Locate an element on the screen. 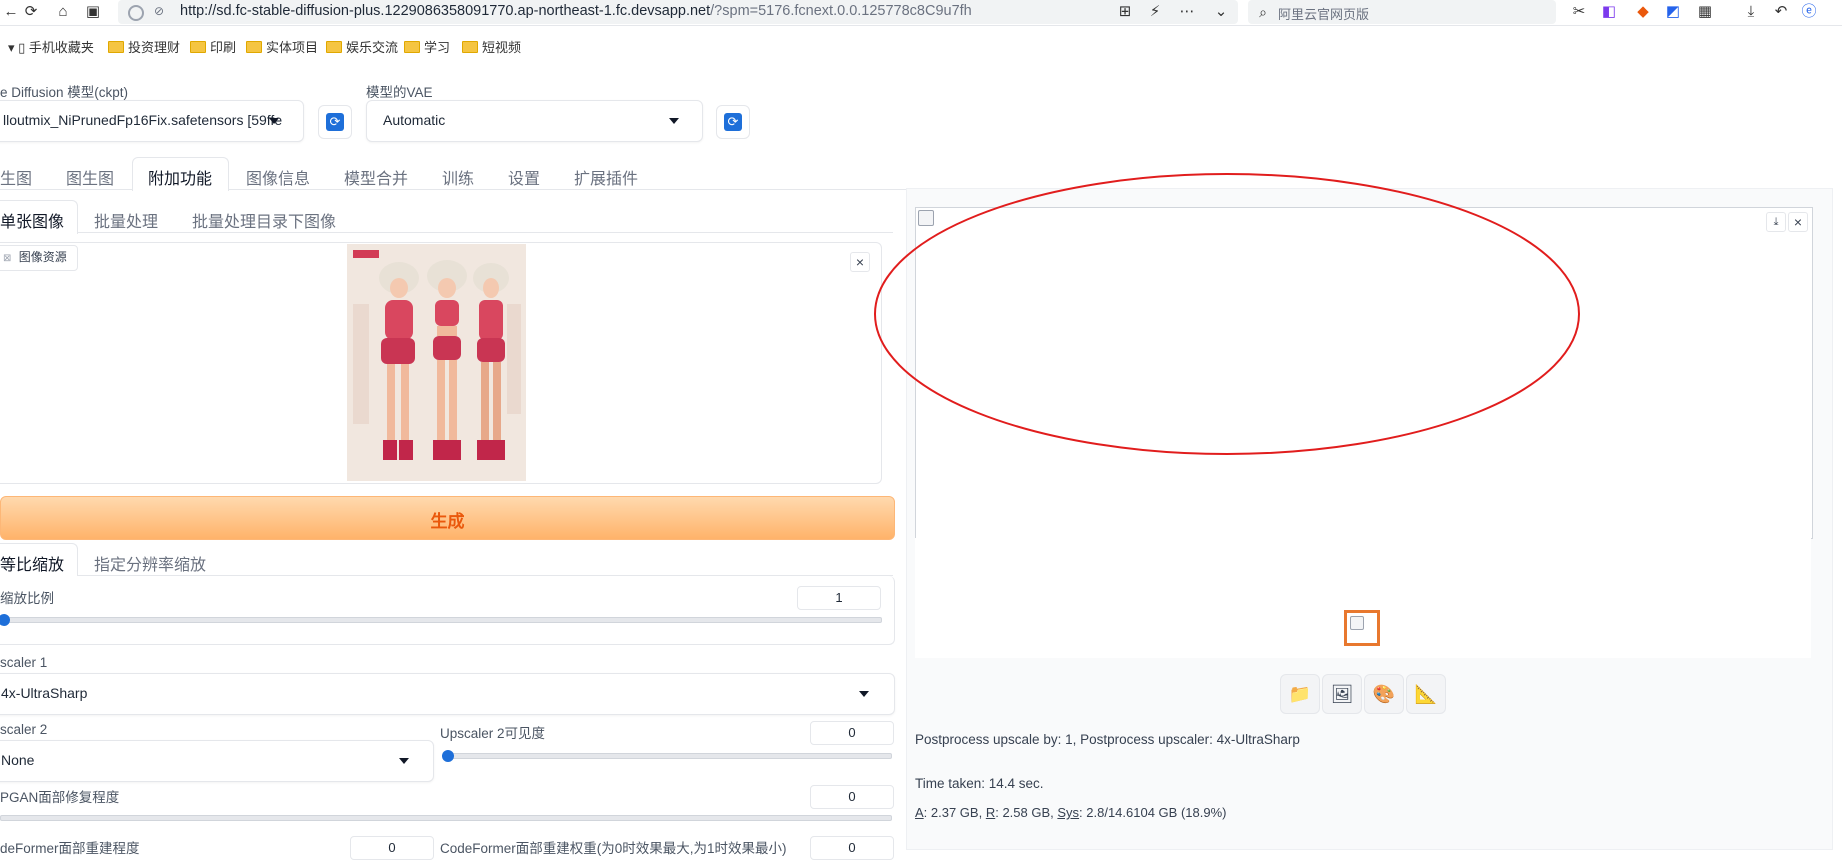  insecure-icon: ⊘ is located at coordinates (159, 11).